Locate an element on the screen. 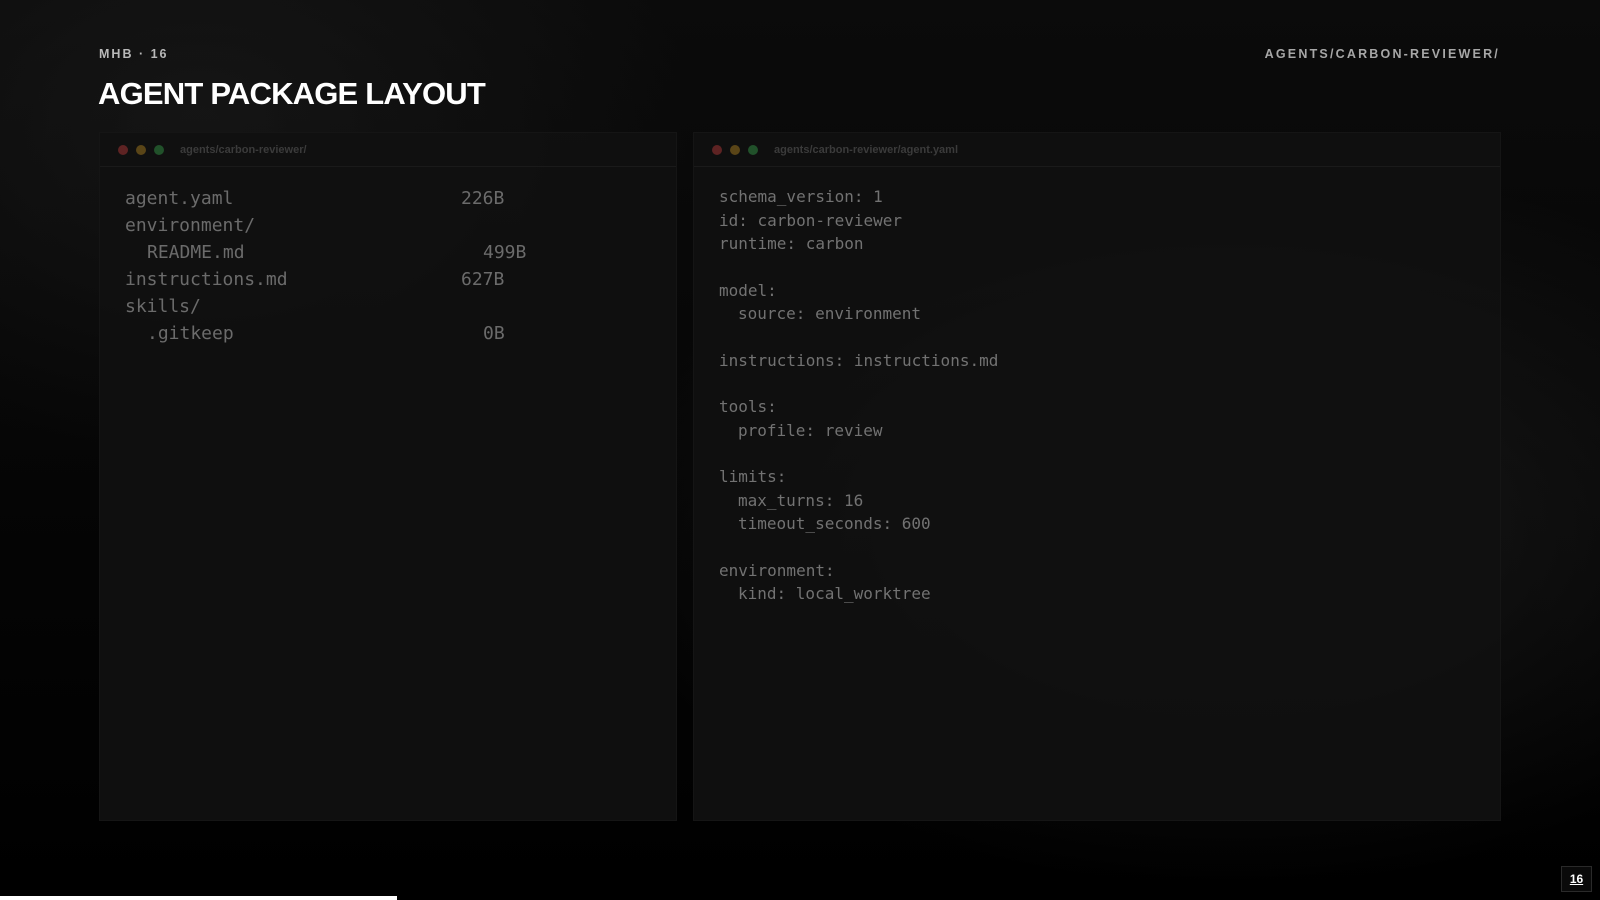 This screenshot has width=1600, height=900. code-line: environment: is located at coordinates (777, 570).